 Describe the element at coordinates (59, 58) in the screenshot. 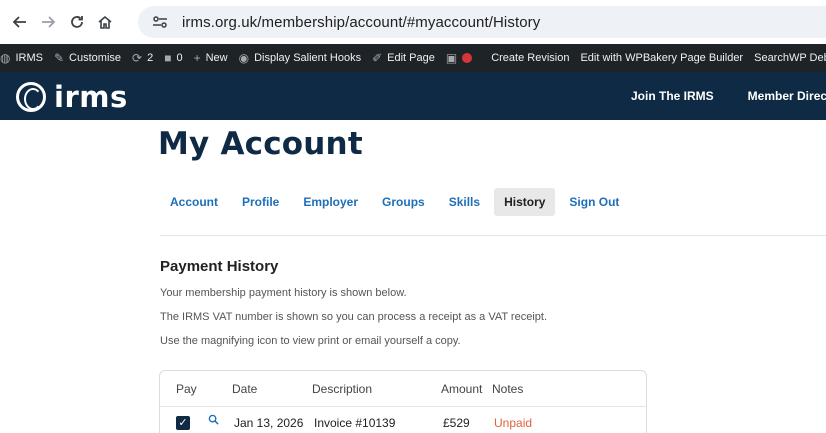

I see `brush-icon: ✎` at that location.